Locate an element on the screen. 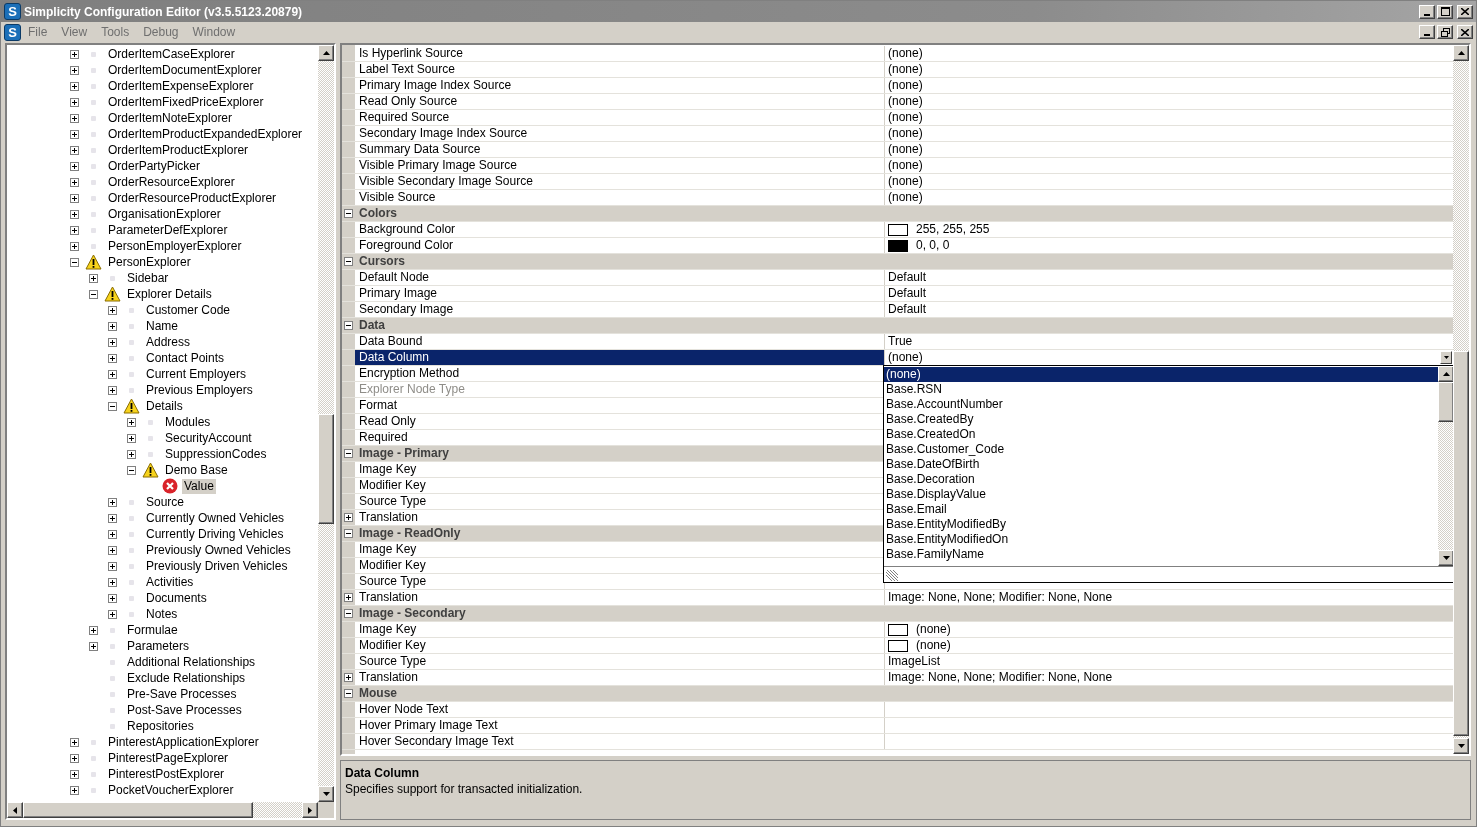 The width and height of the screenshot is (1477, 827). property-name: Encryption Method is located at coordinates (620, 373).